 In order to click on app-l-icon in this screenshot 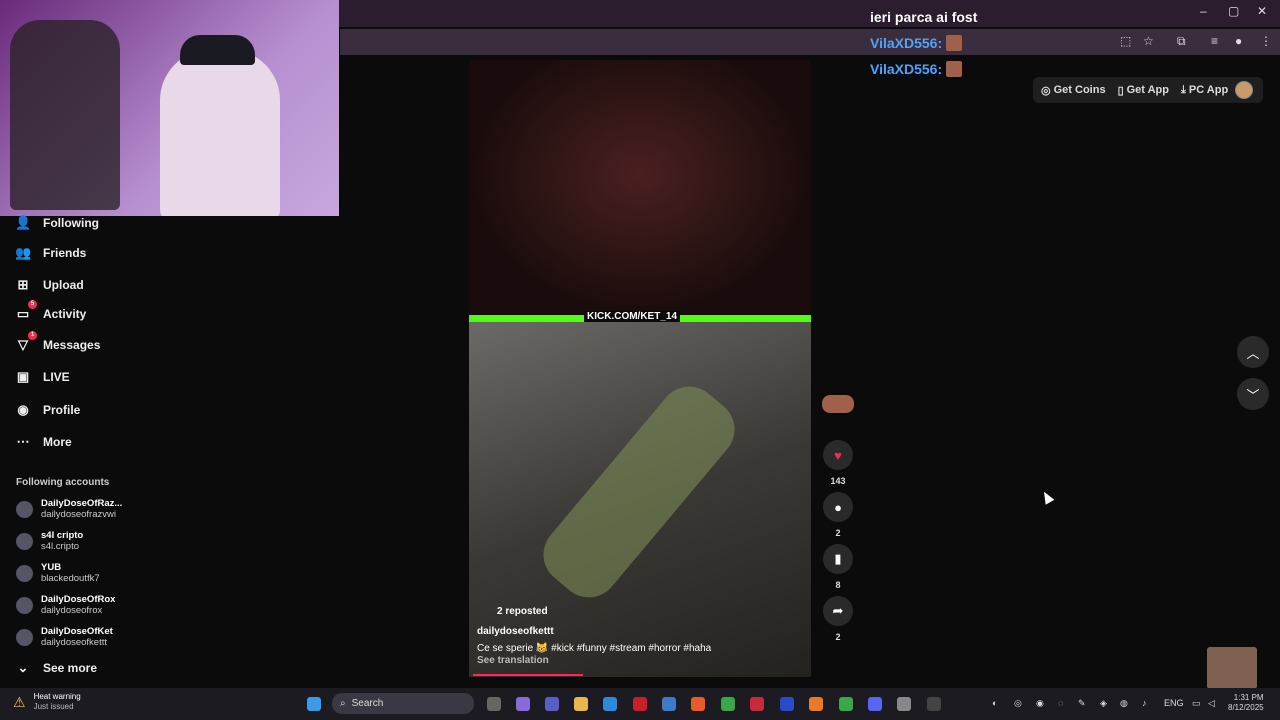, I will do `click(787, 704)`.